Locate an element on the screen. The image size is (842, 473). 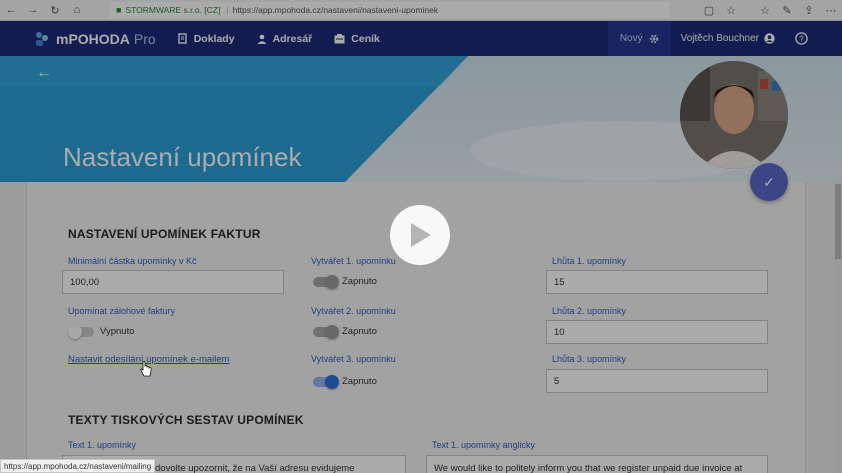
play-button is located at coordinates (420, 235).